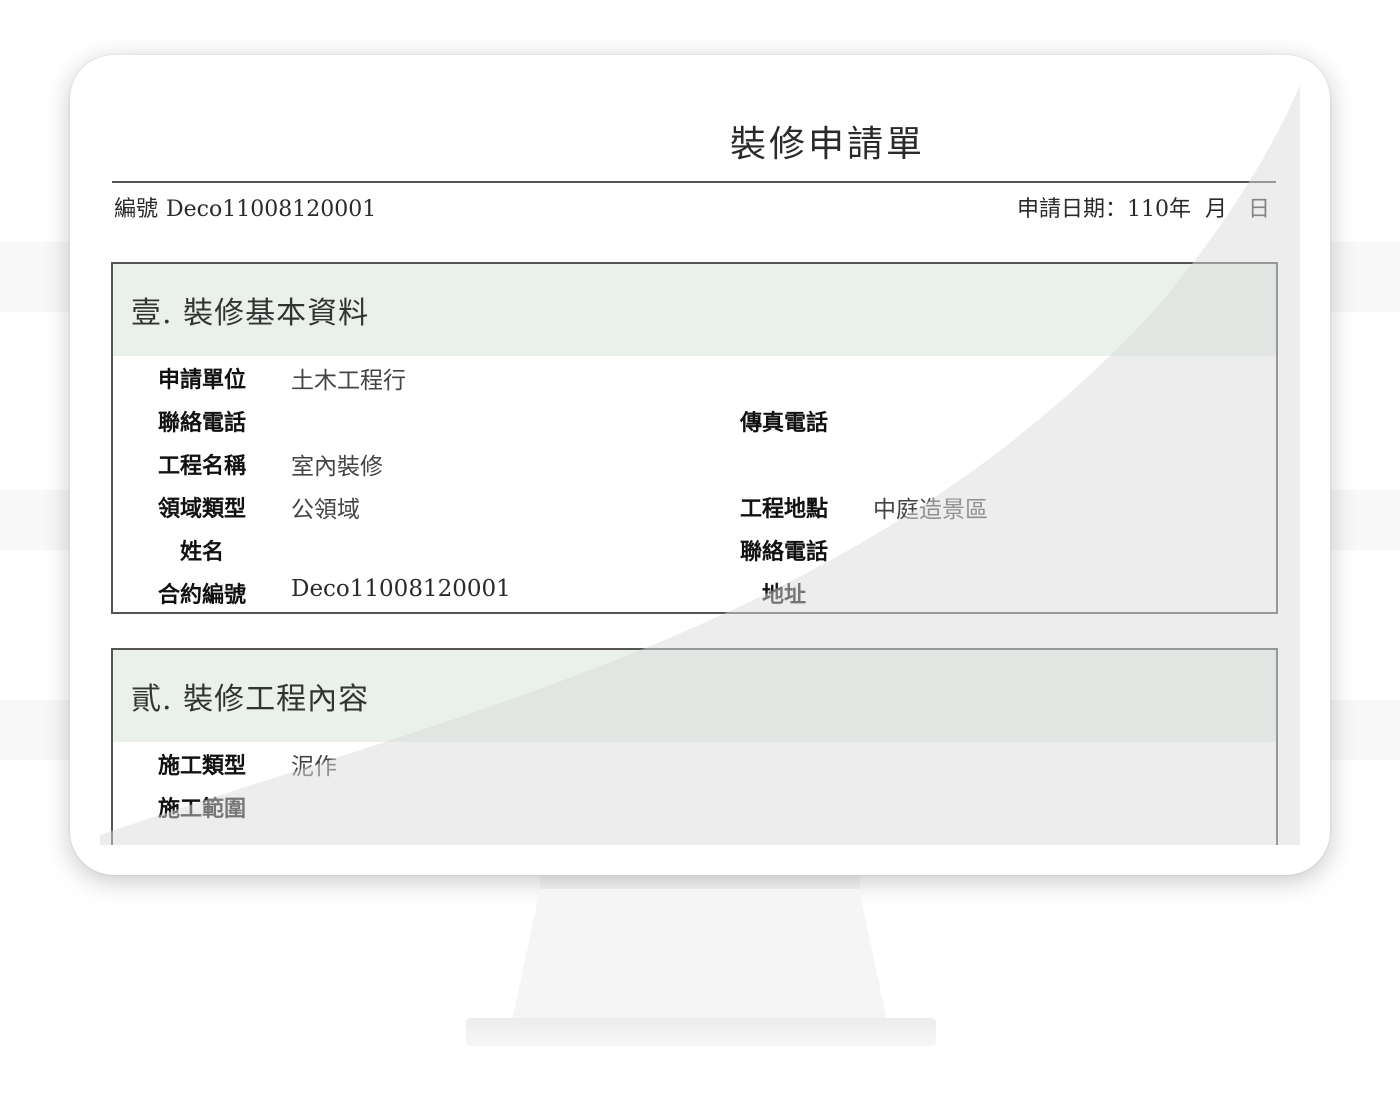 This screenshot has height=1100, width=1400. Describe the element at coordinates (314, 767) in the screenshot. I see `field-value-construction-type: 泥作` at that location.